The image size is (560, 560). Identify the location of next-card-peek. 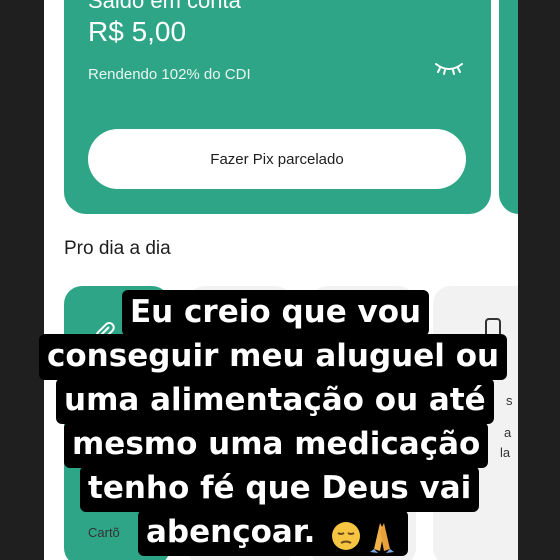
(508, 107).